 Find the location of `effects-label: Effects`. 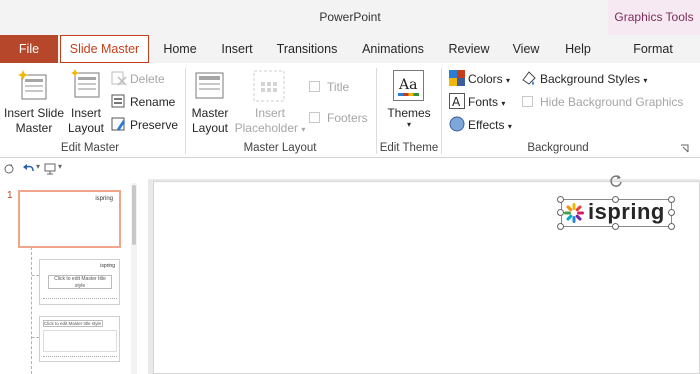

effects-label: Effects is located at coordinates (486, 125).